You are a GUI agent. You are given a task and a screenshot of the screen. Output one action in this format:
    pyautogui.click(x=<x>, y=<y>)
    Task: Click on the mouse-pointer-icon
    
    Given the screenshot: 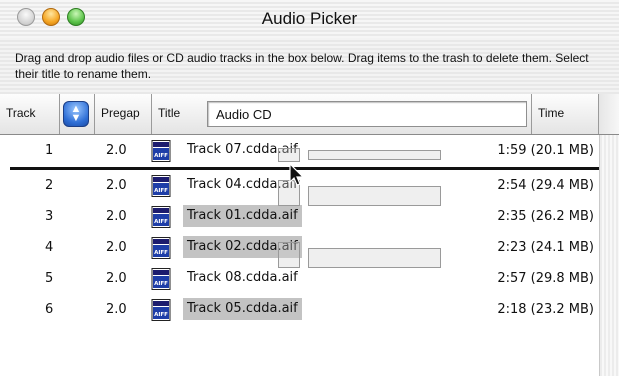 What is the action you would take?
    pyautogui.click(x=297, y=174)
    